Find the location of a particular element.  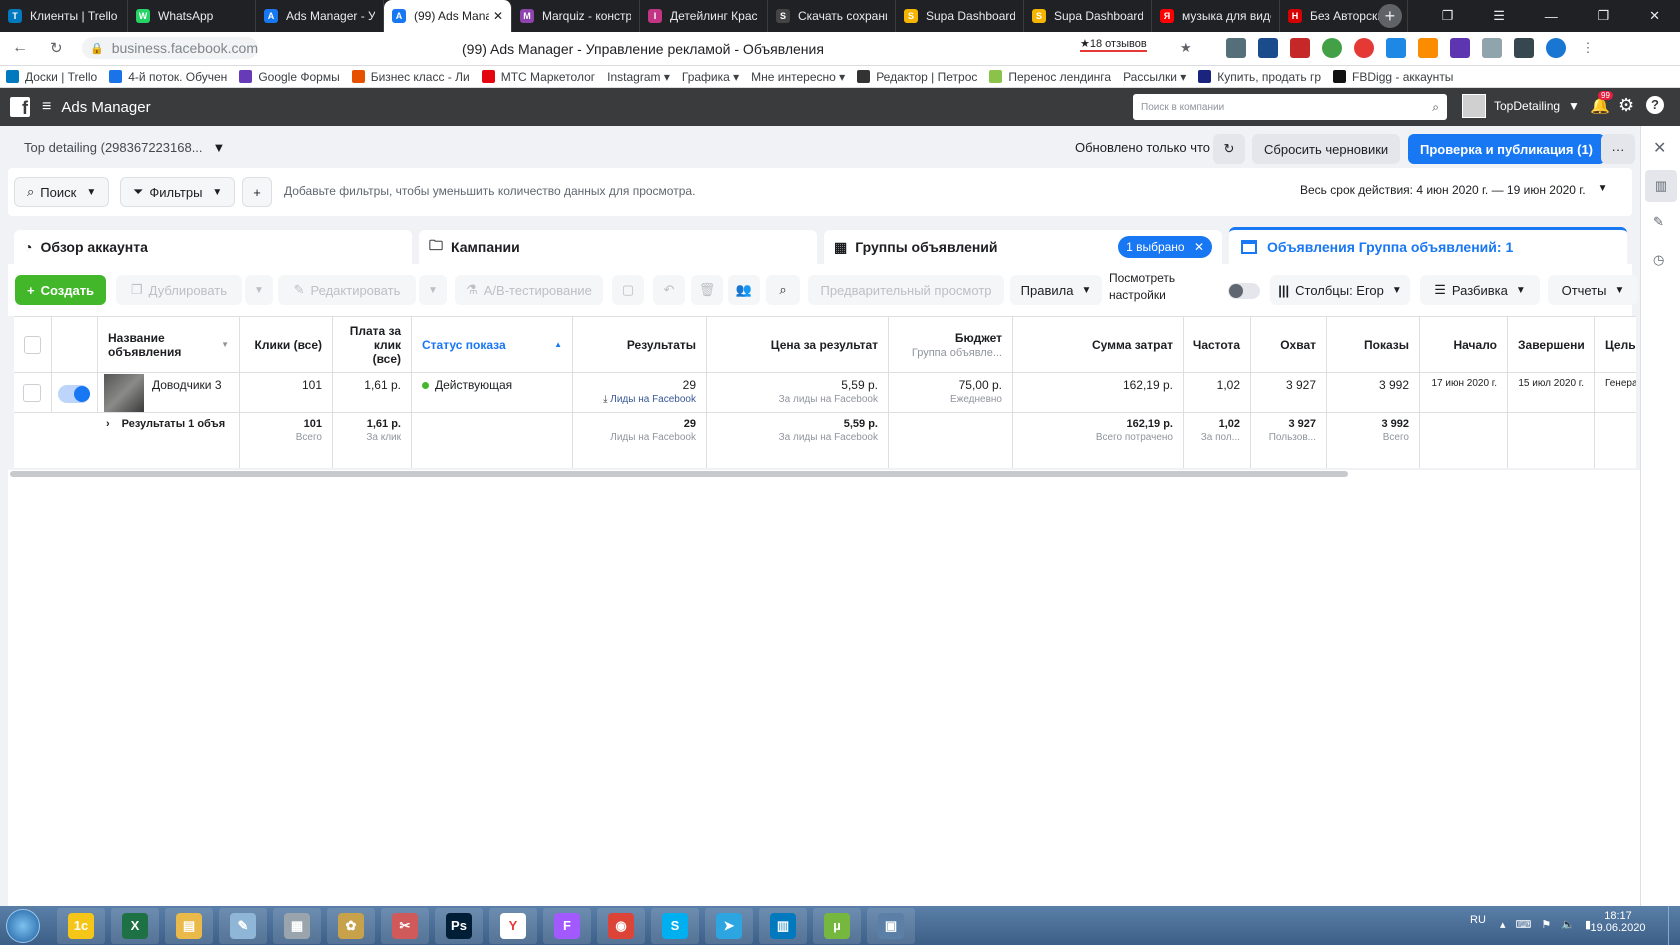

chart-panel-icon: ▥ is located at coordinates (1661, 186).